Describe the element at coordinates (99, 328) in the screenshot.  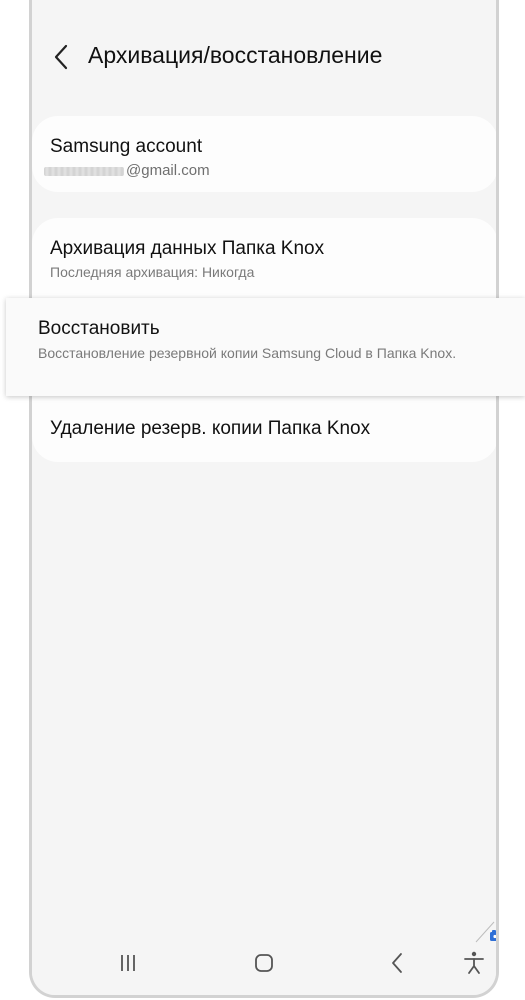
I see `restore-title: Восстановить` at that location.